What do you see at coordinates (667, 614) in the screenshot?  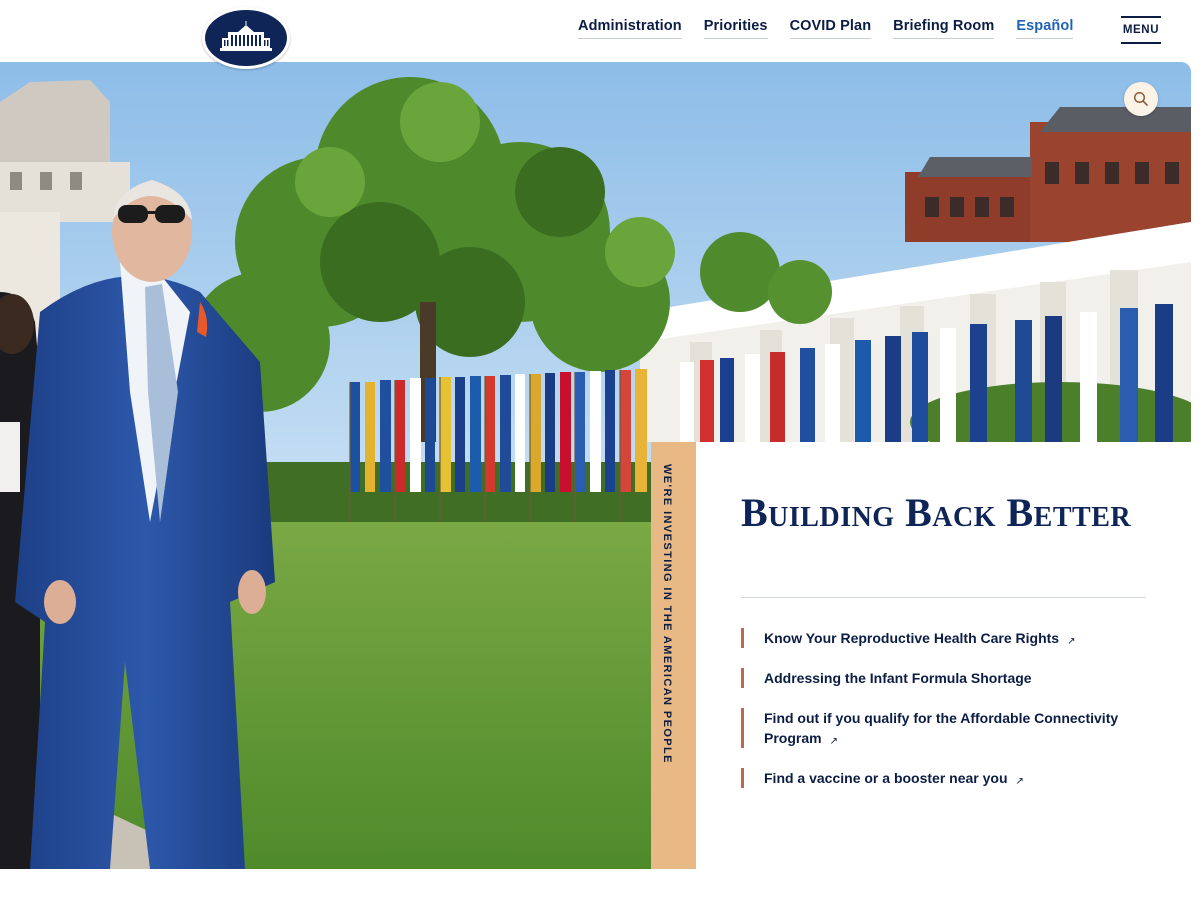 I see `hero-tag-text: We're investing in the American people` at bounding box center [667, 614].